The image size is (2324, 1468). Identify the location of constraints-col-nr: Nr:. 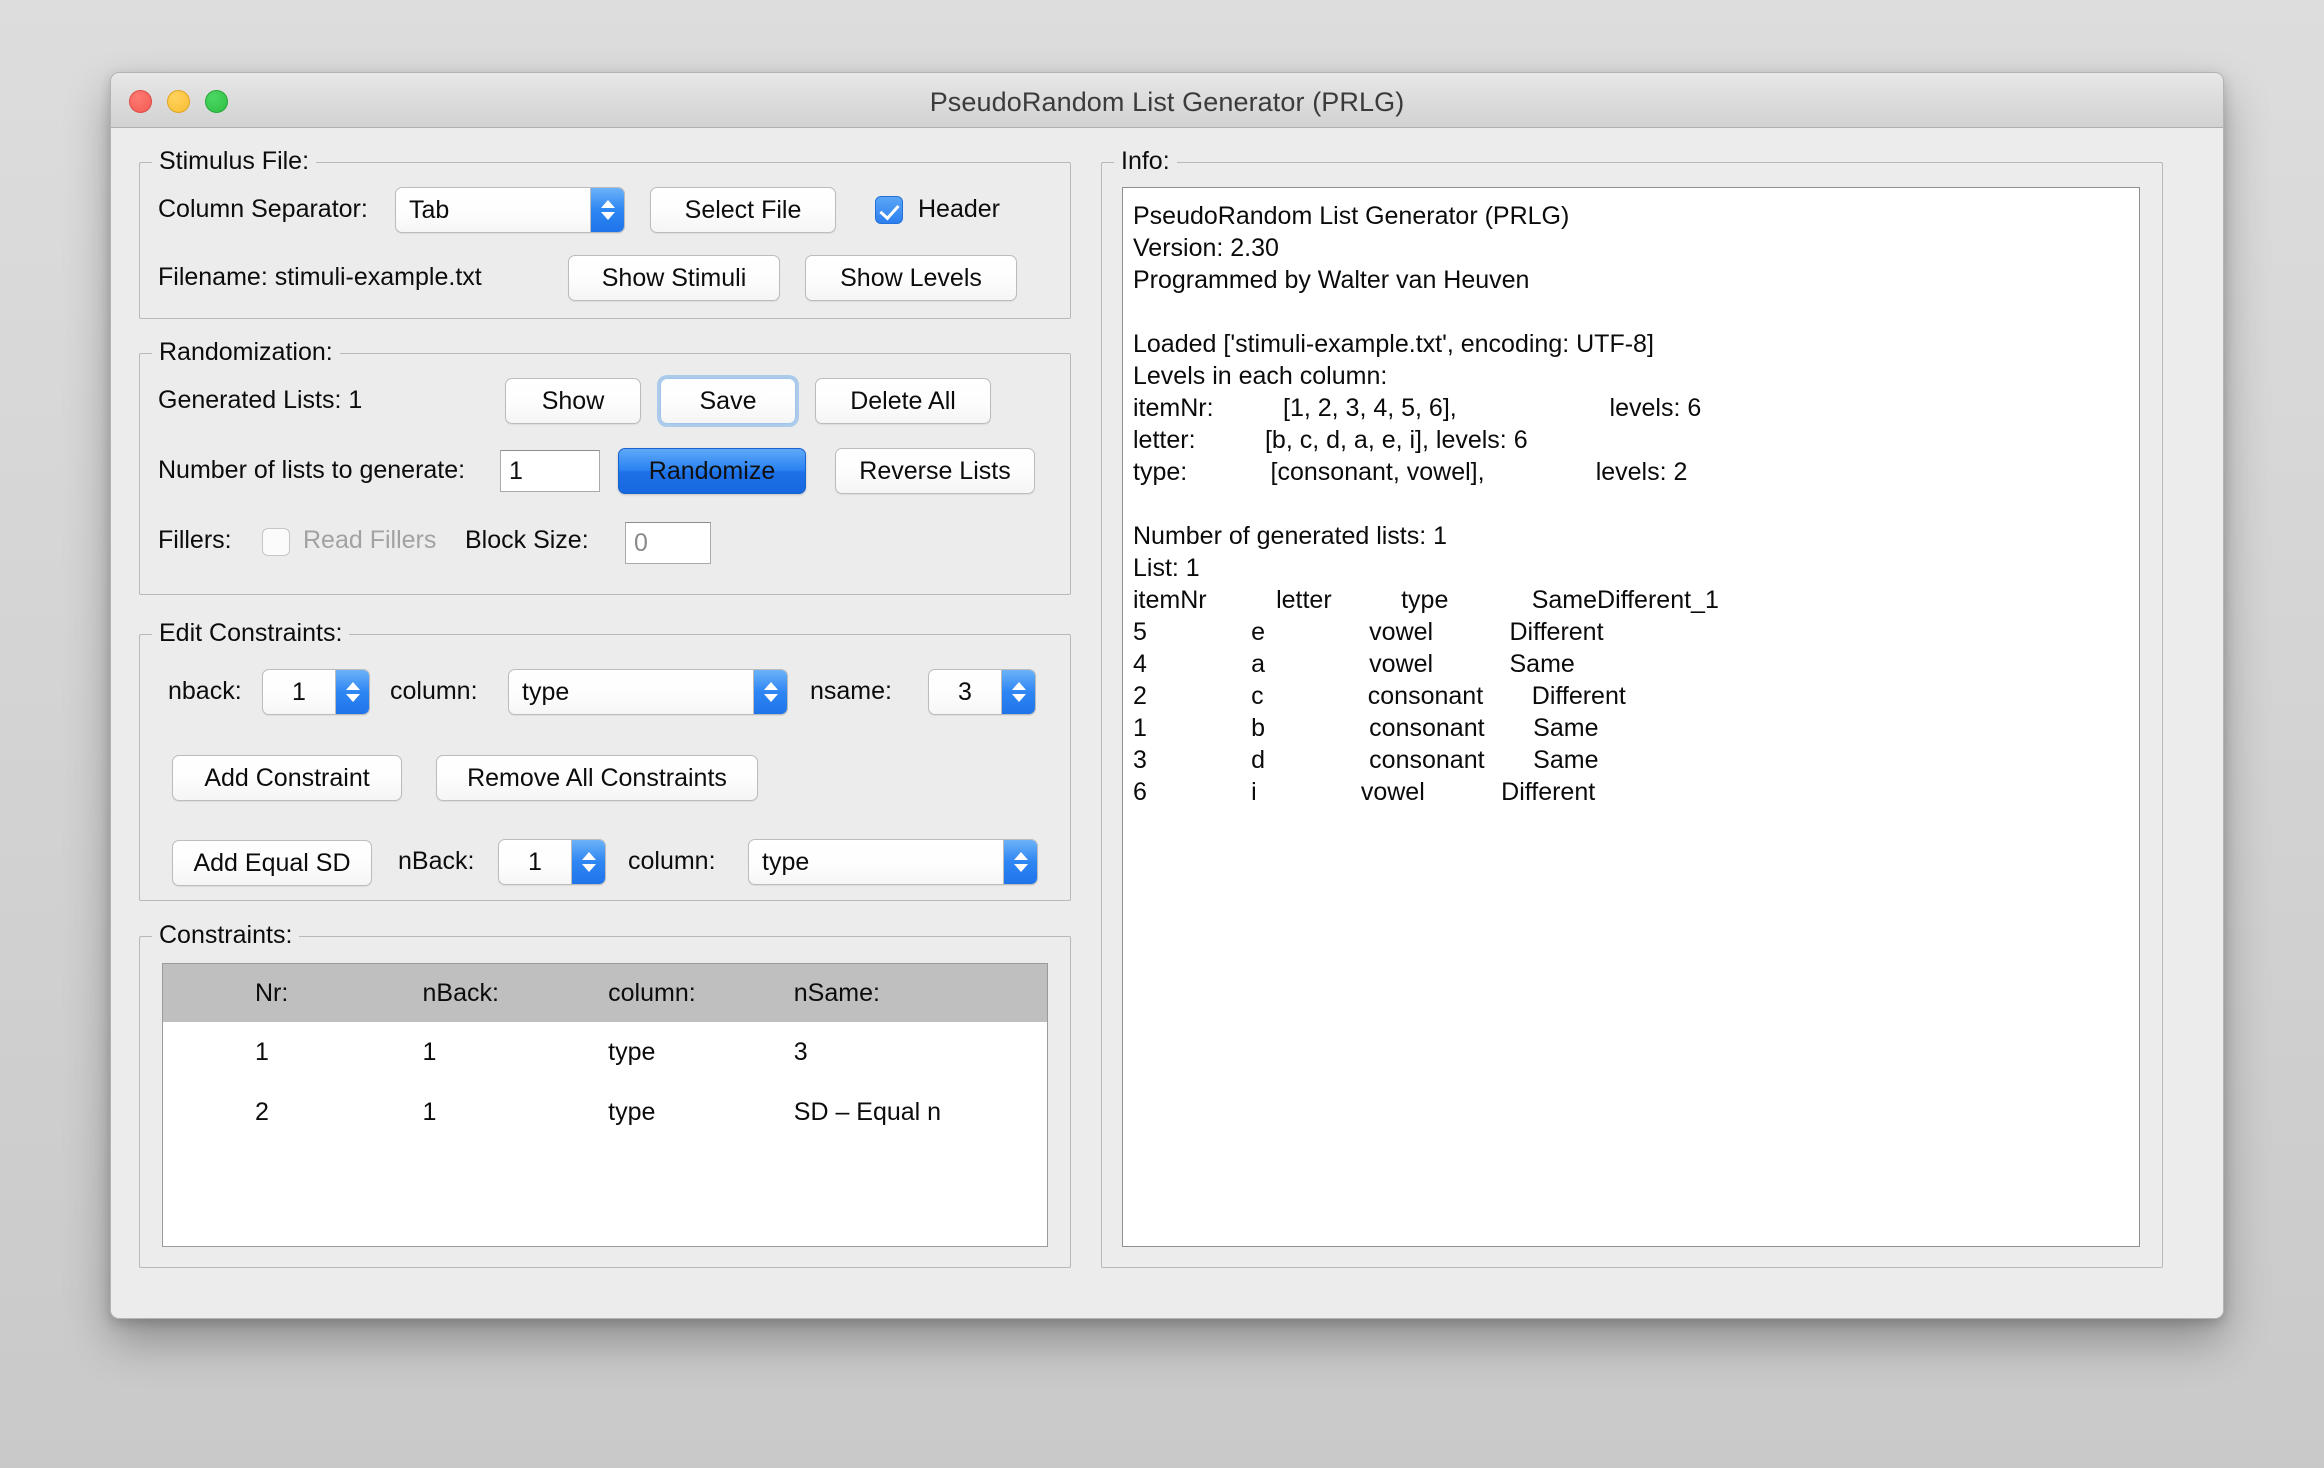
(287, 993).